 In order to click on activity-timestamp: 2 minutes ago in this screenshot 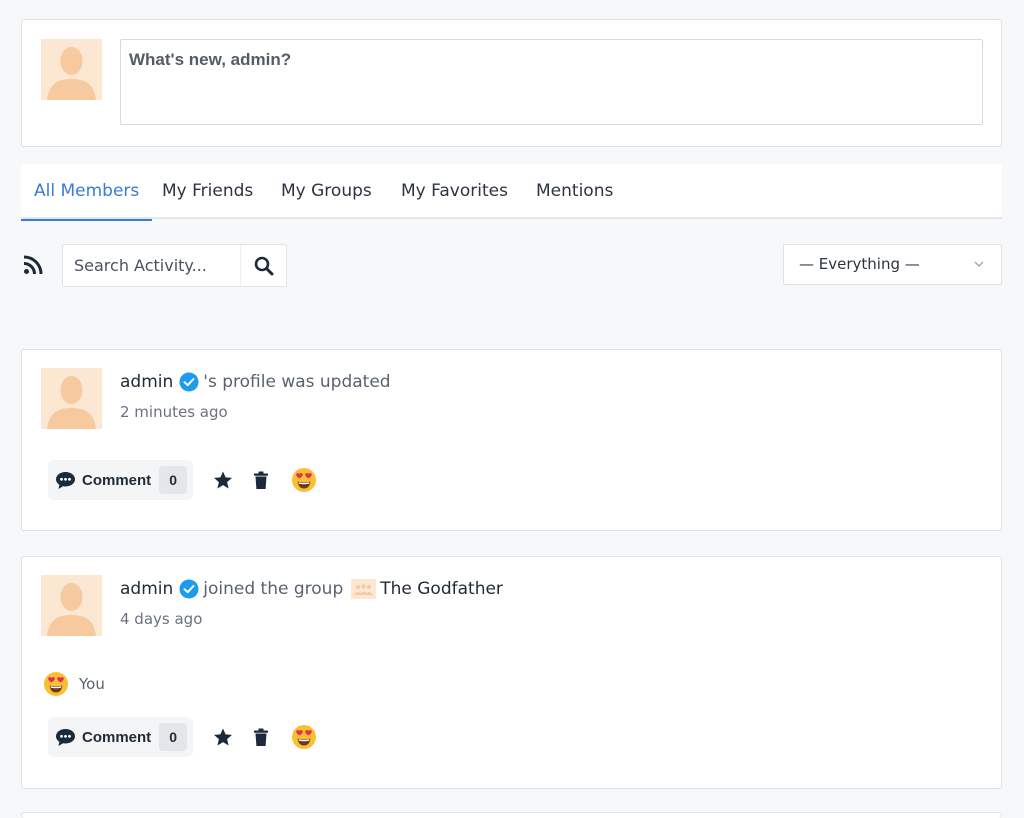, I will do `click(174, 412)`.